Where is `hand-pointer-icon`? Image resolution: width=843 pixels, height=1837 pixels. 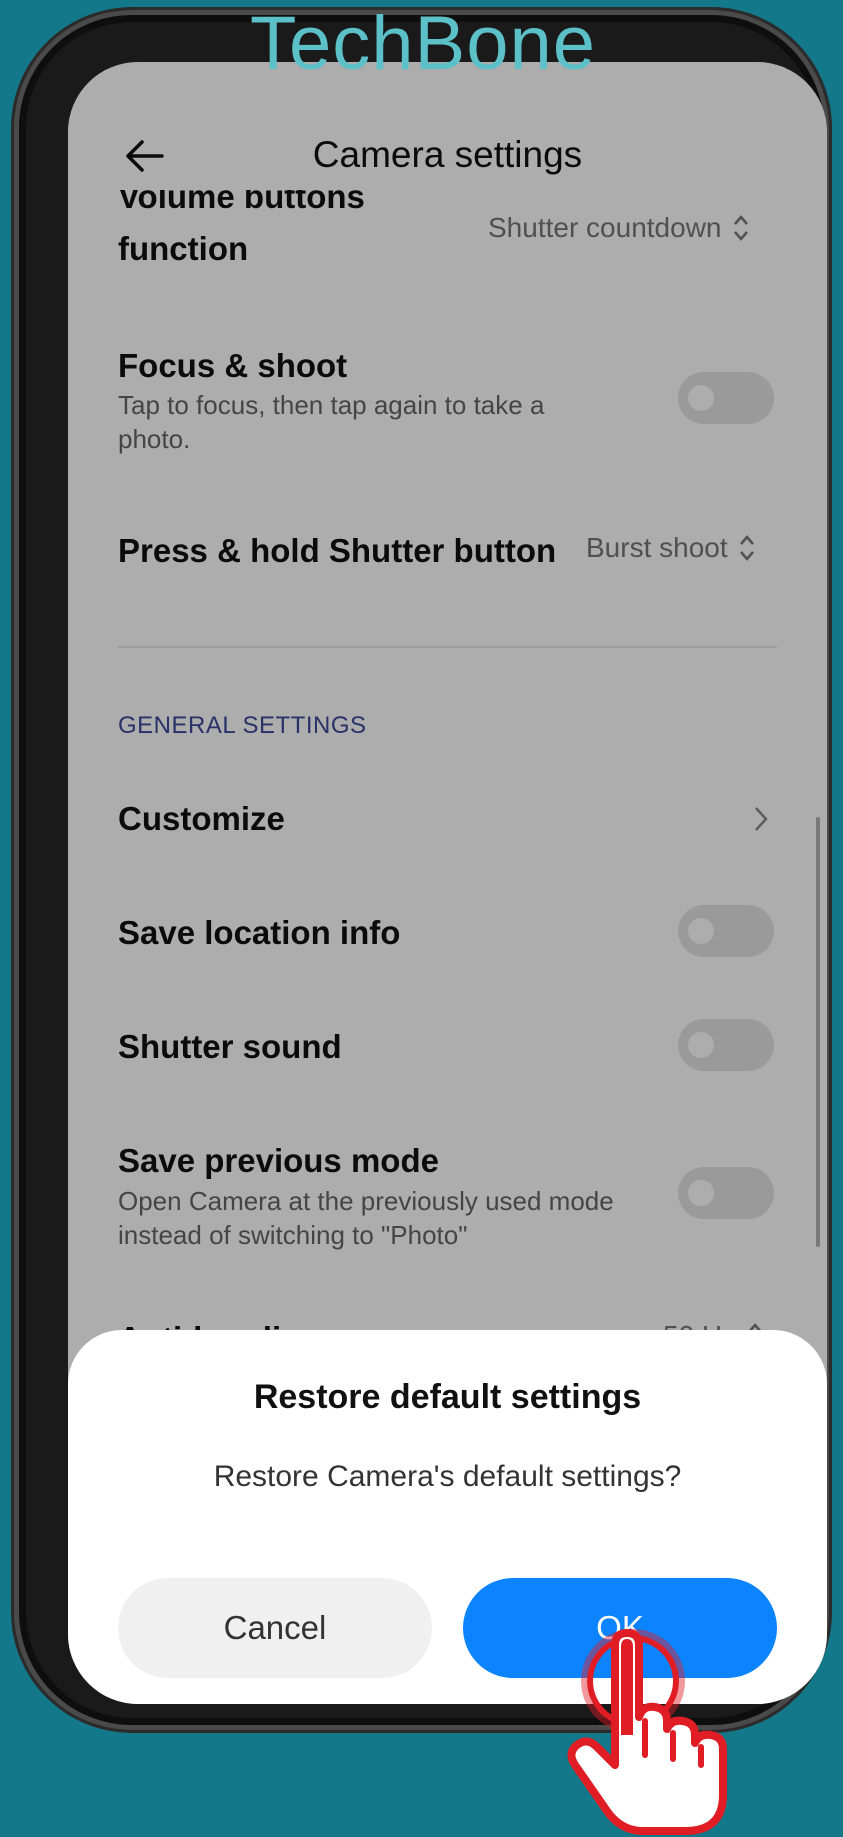 hand-pointer-icon is located at coordinates (647, 1732).